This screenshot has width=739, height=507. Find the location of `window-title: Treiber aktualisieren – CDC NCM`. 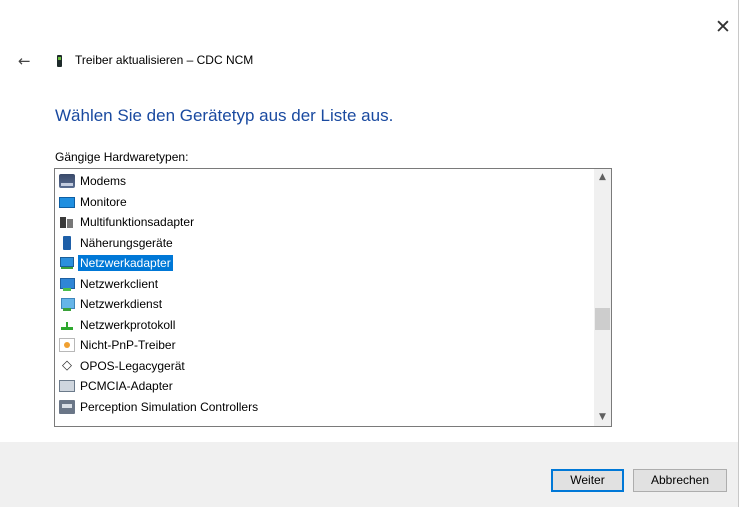

window-title: Treiber aktualisieren – CDC NCM is located at coordinates (164, 60).